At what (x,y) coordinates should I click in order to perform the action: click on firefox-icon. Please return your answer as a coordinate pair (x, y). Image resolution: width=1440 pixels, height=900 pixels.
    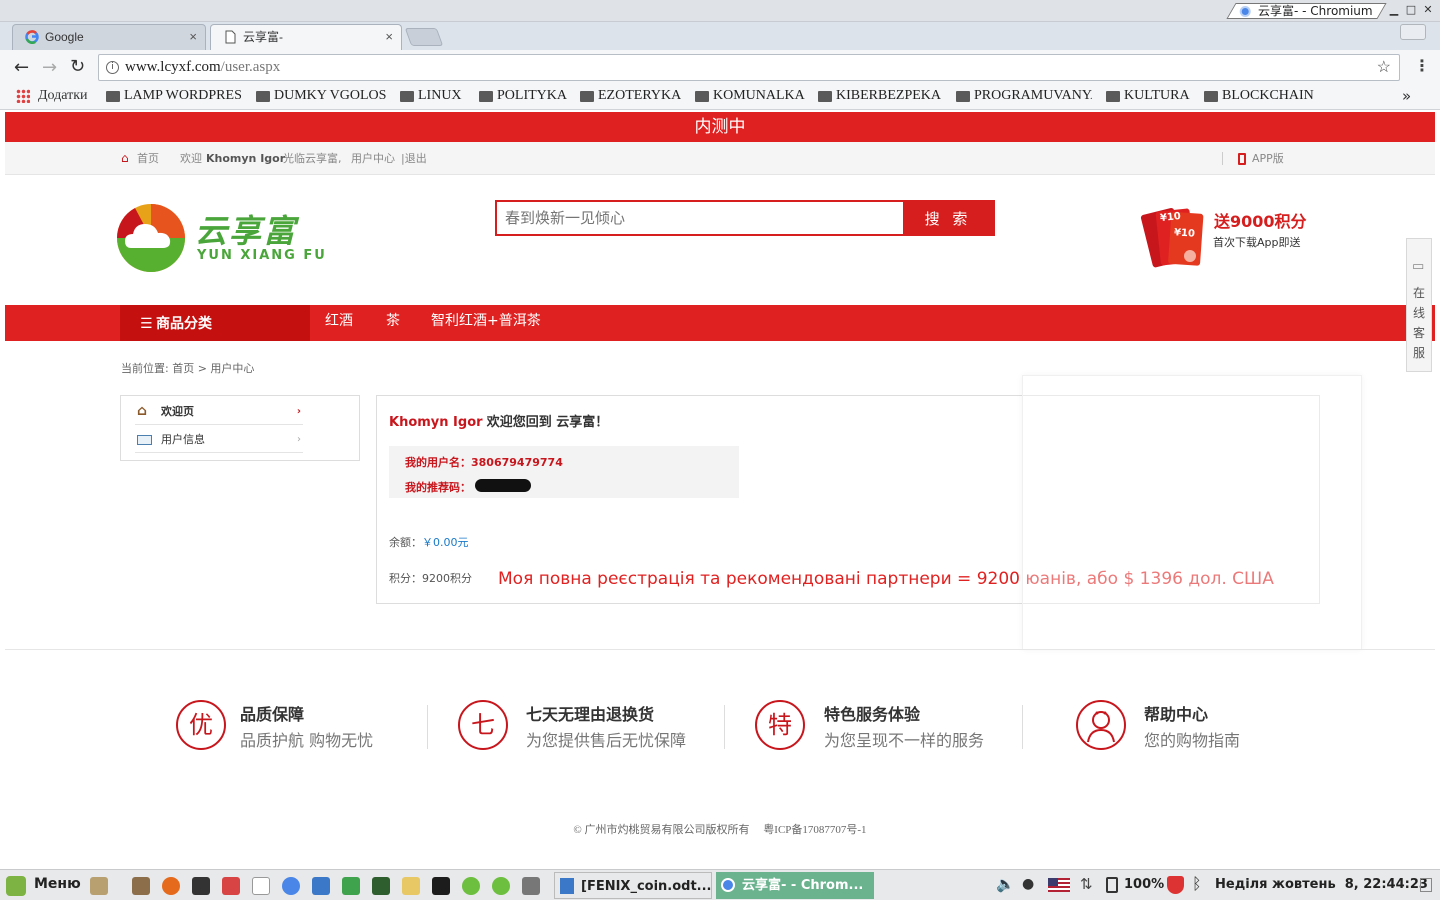
    Looking at the image, I should click on (171, 886).